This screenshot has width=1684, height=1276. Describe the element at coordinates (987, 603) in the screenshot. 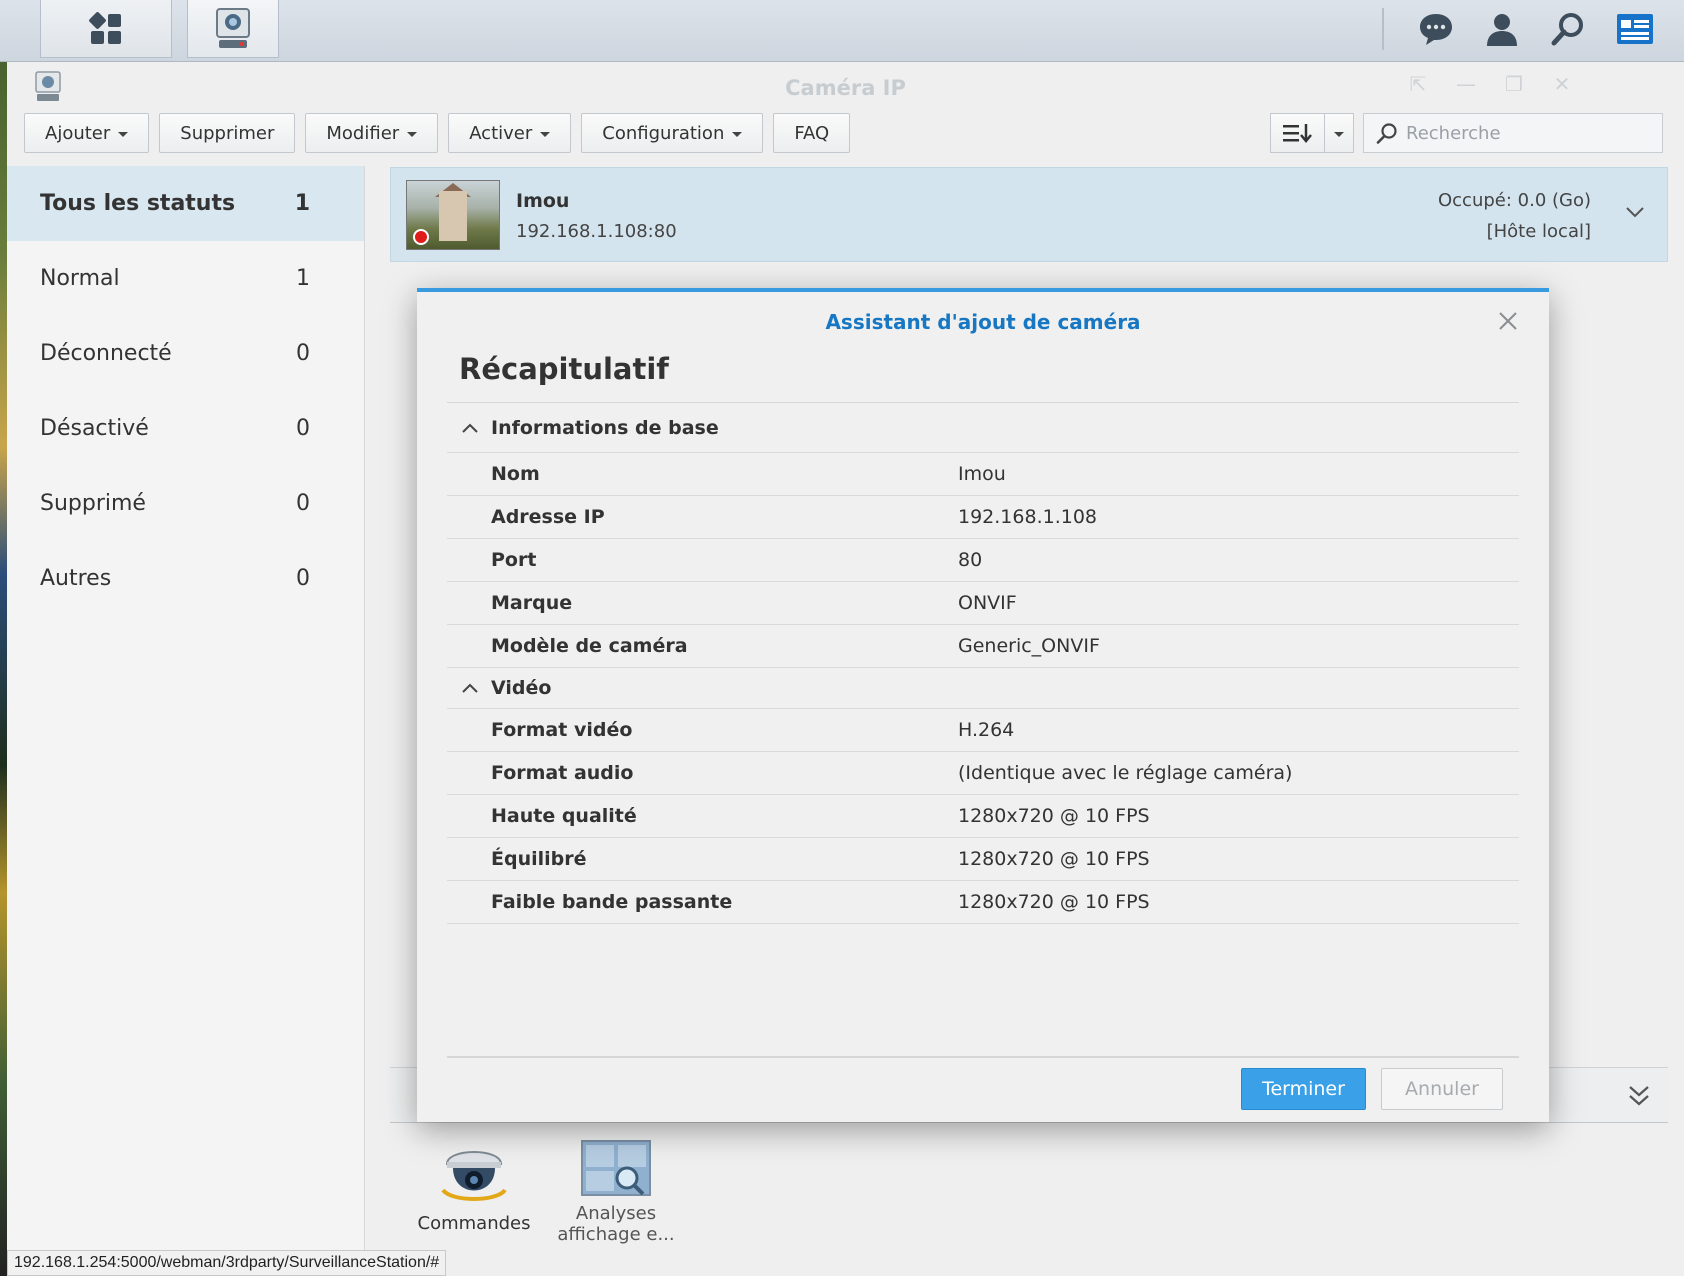

I see `row-value: ONVIF` at that location.